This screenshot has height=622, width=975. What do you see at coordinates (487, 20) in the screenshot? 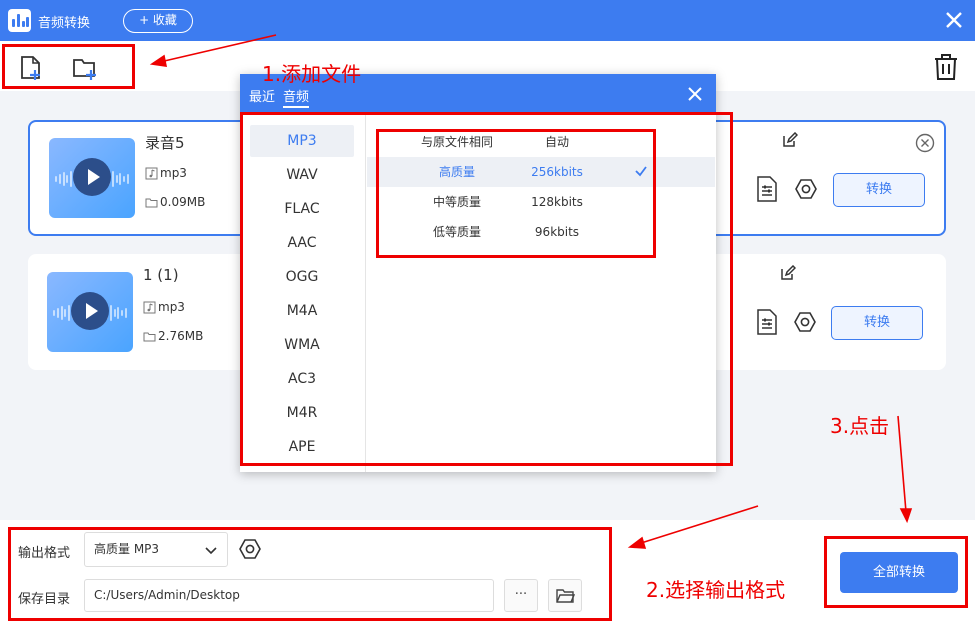
I see `title-bar: 音频转换 + 收藏` at bounding box center [487, 20].